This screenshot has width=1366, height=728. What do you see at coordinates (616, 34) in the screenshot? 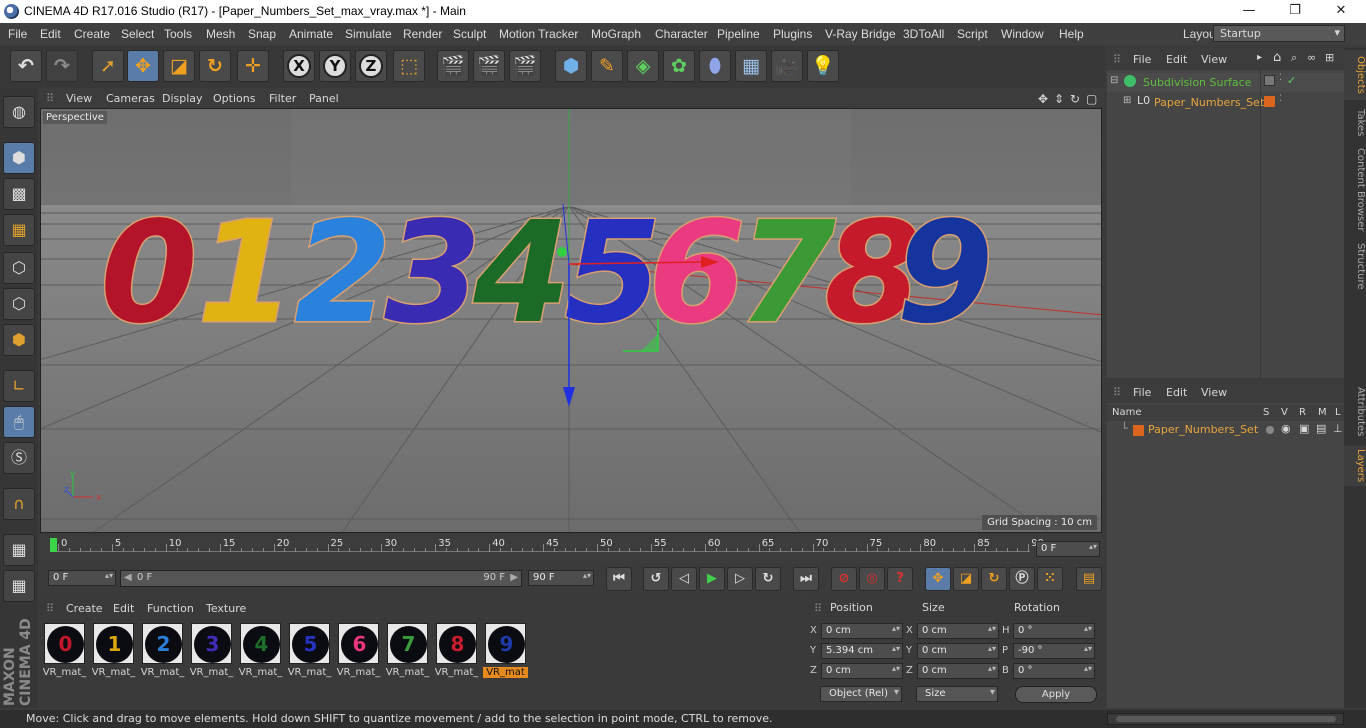
I see `menu-mograph: MoGraph` at bounding box center [616, 34].